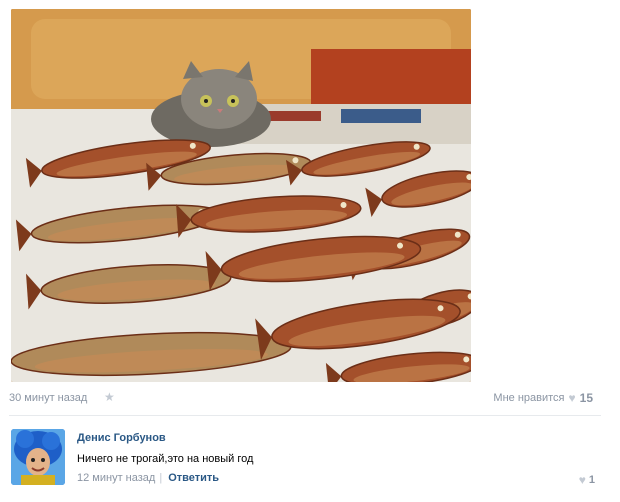  What do you see at coordinates (193, 478) in the screenshot?
I see `reply-button: Ответить` at bounding box center [193, 478].